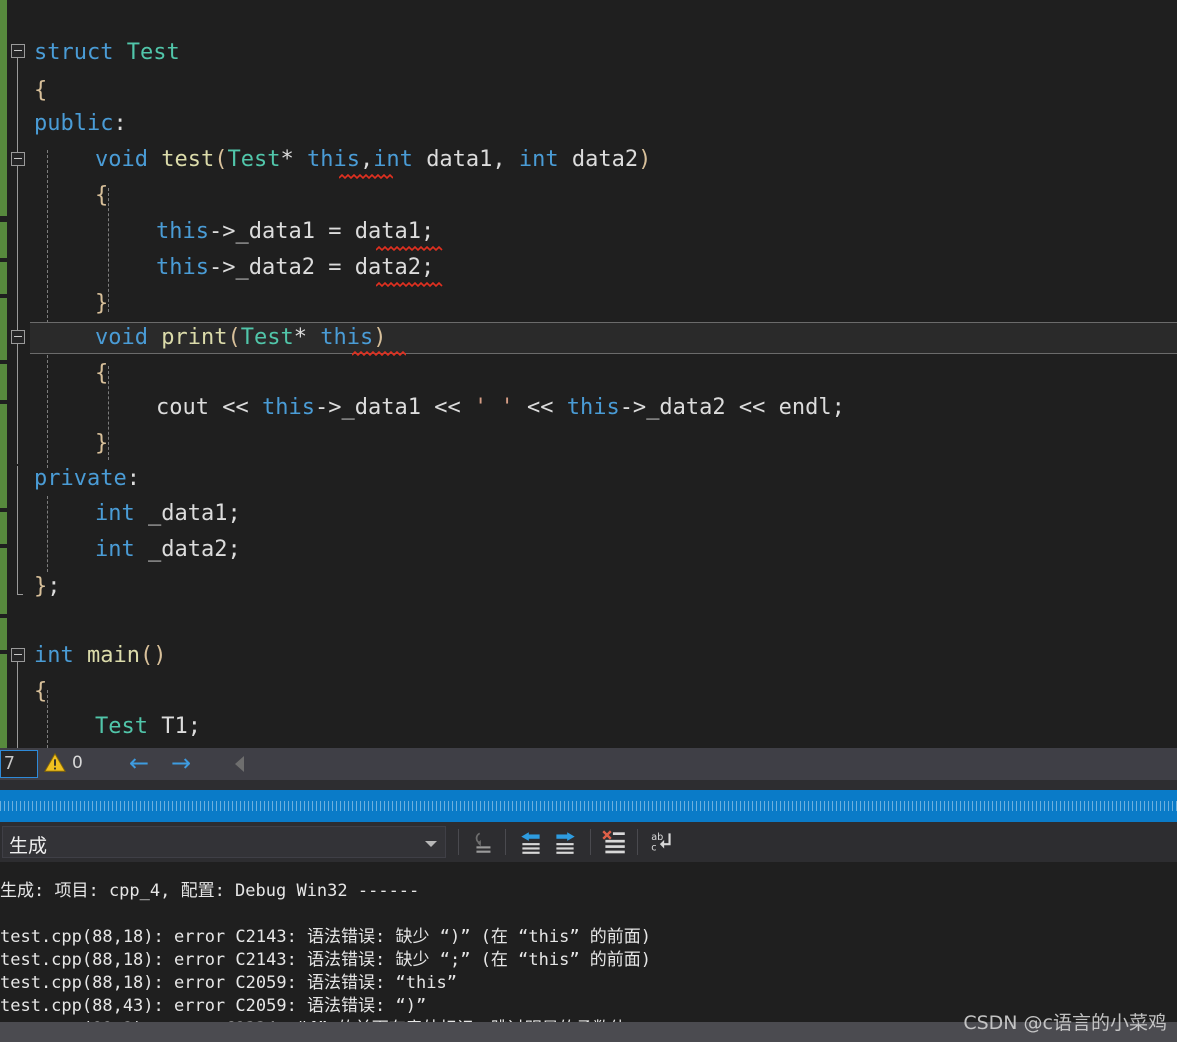 The width and height of the screenshot is (1177, 1042). Describe the element at coordinates (19, 764) in the screenshot. I see `line-number-box: 7` at that location.